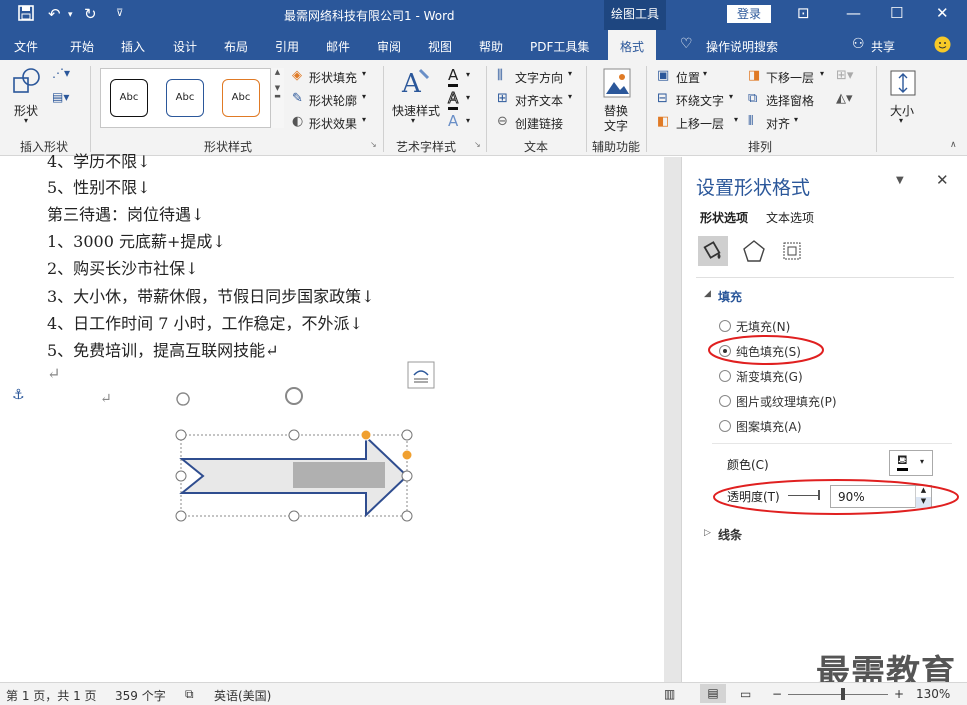 Image resolution: width=967 pixels, height=705 pixels. What do you see at coordinates (707, 294) in the screenshot?
I see `fill-collapse-icon: ◢` at bounding box center [707, 294].